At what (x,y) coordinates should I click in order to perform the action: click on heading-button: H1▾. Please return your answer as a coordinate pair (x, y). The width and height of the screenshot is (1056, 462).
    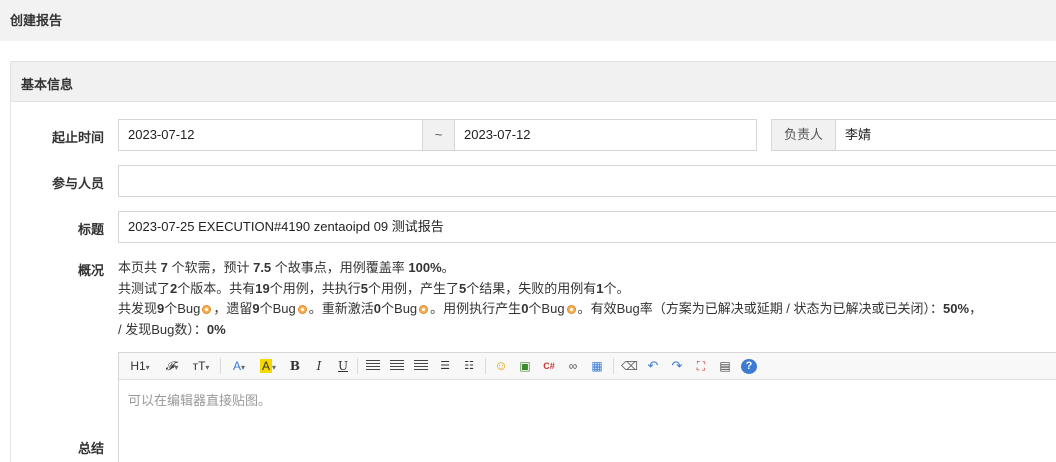
    Looking at the image, I should click on (140, 366).